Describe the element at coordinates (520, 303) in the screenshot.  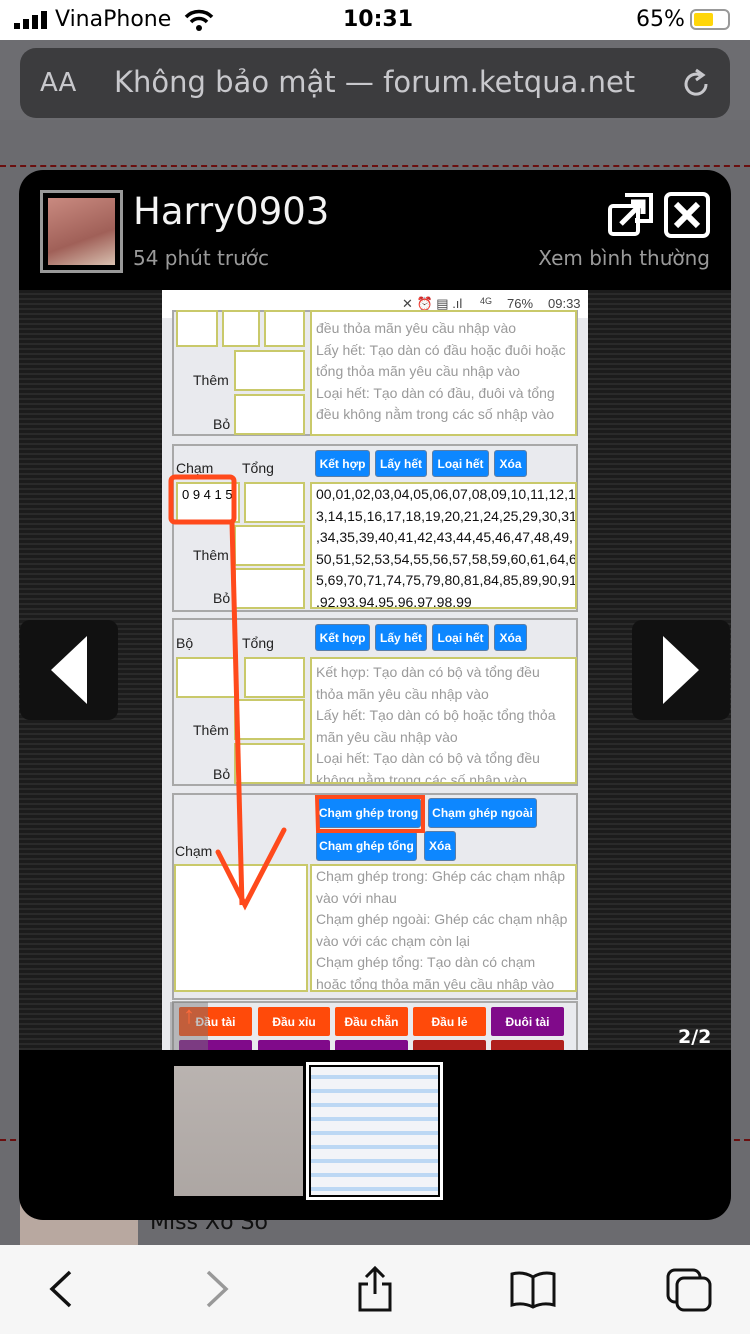
I see `inner-battery: 76%` at that location.